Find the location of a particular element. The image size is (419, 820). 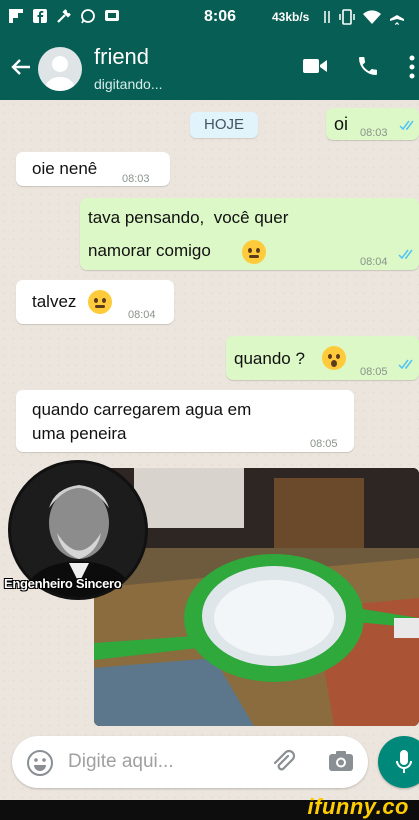

contact-name: friend is located at coordinates (121, 57).